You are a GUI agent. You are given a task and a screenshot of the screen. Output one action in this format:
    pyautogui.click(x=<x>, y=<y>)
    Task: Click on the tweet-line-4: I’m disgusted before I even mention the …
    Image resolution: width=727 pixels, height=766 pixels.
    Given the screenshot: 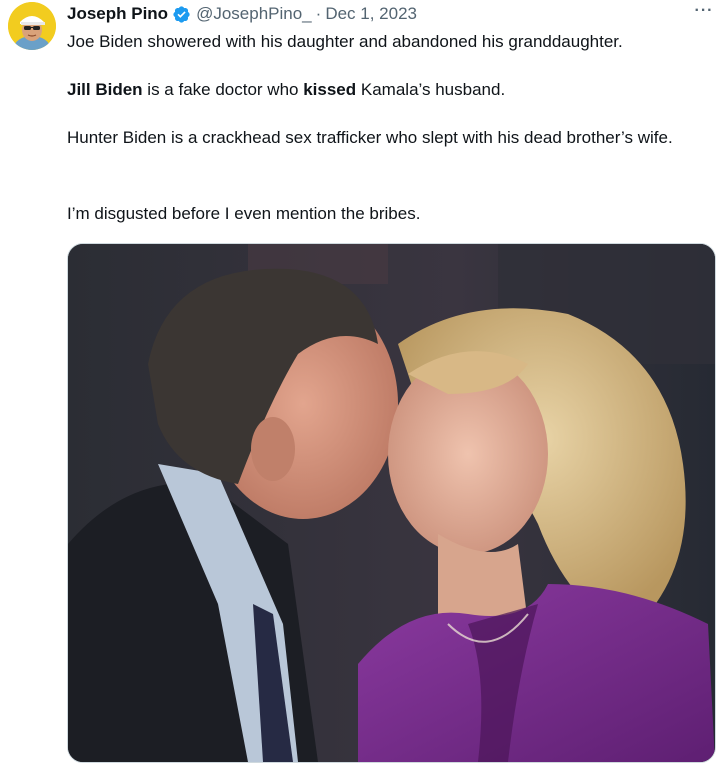 What is the action you would take?
    pyautogui.click(x=244, y=213)
    